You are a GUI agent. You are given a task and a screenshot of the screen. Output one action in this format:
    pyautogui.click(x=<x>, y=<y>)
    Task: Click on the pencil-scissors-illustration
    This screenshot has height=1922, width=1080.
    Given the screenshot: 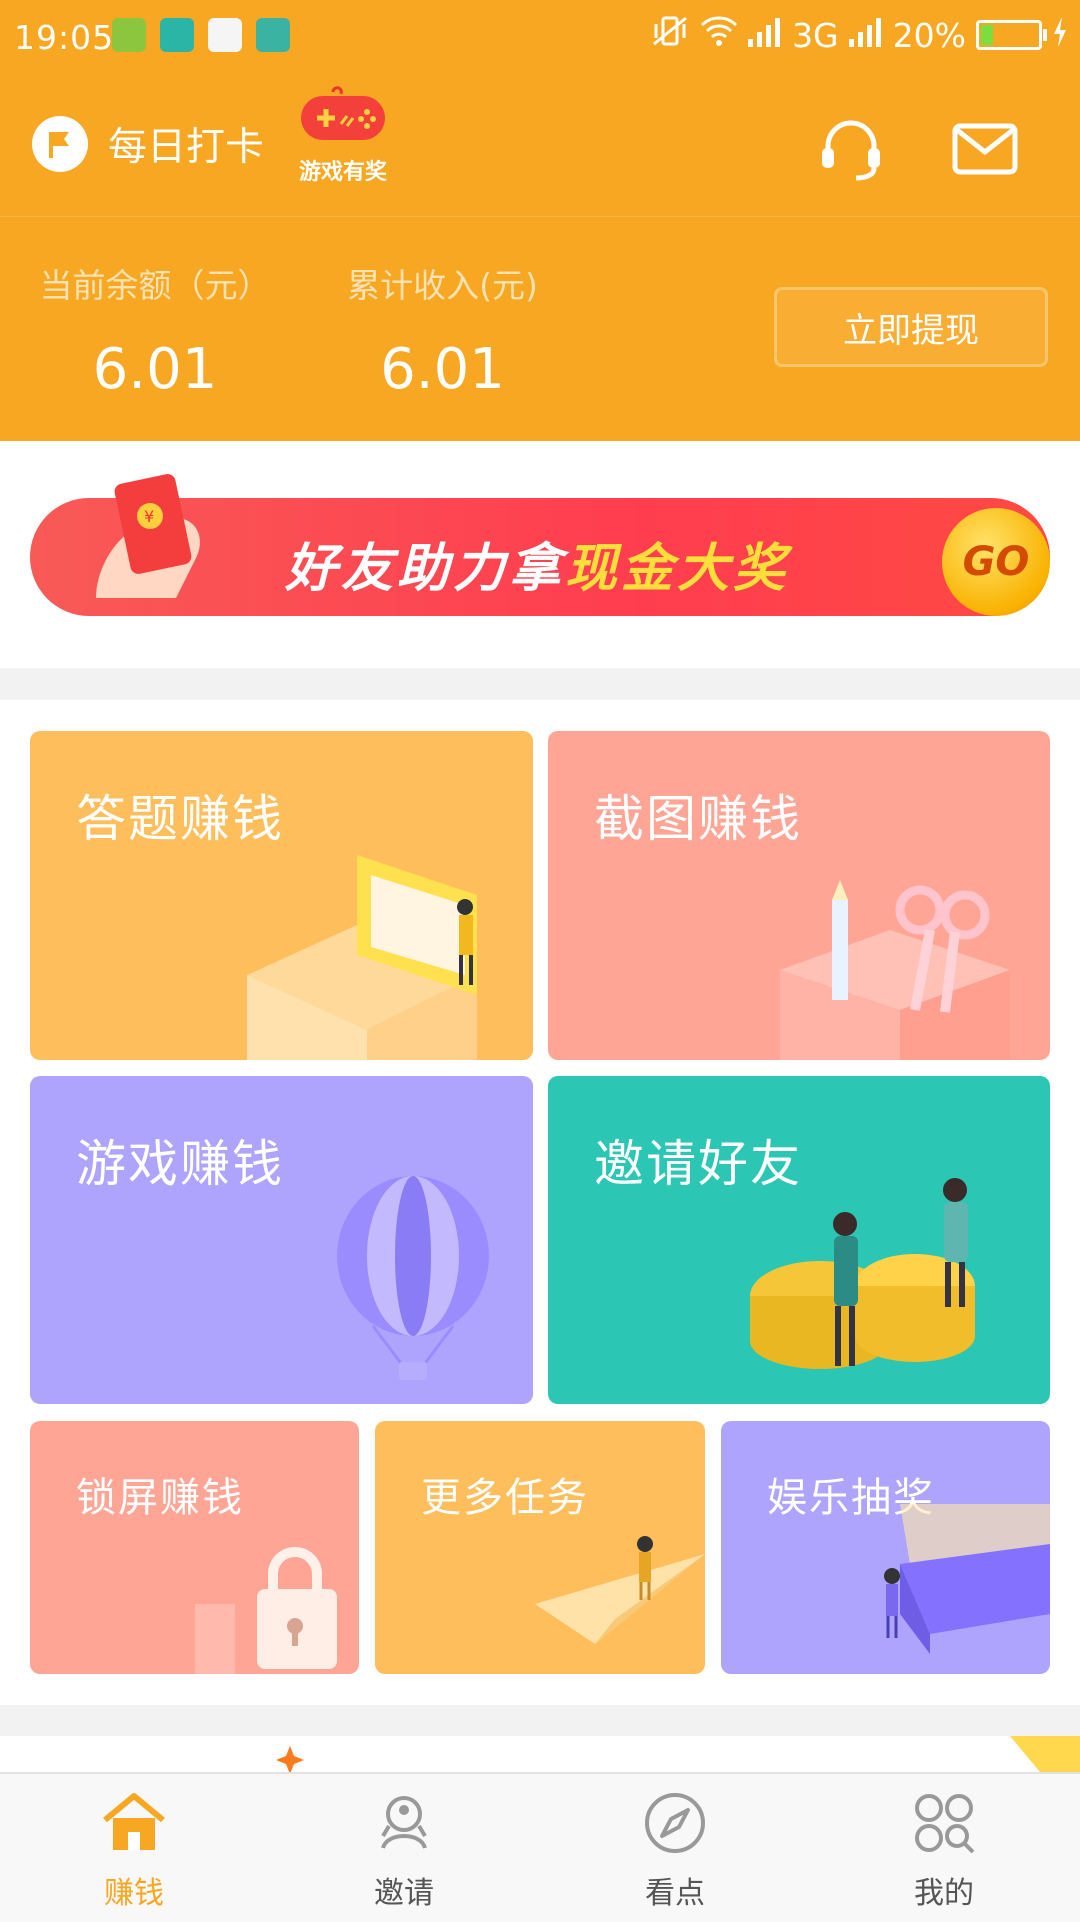 What is the action you would take?
    pyautogui.click(x=895, y=970)
    